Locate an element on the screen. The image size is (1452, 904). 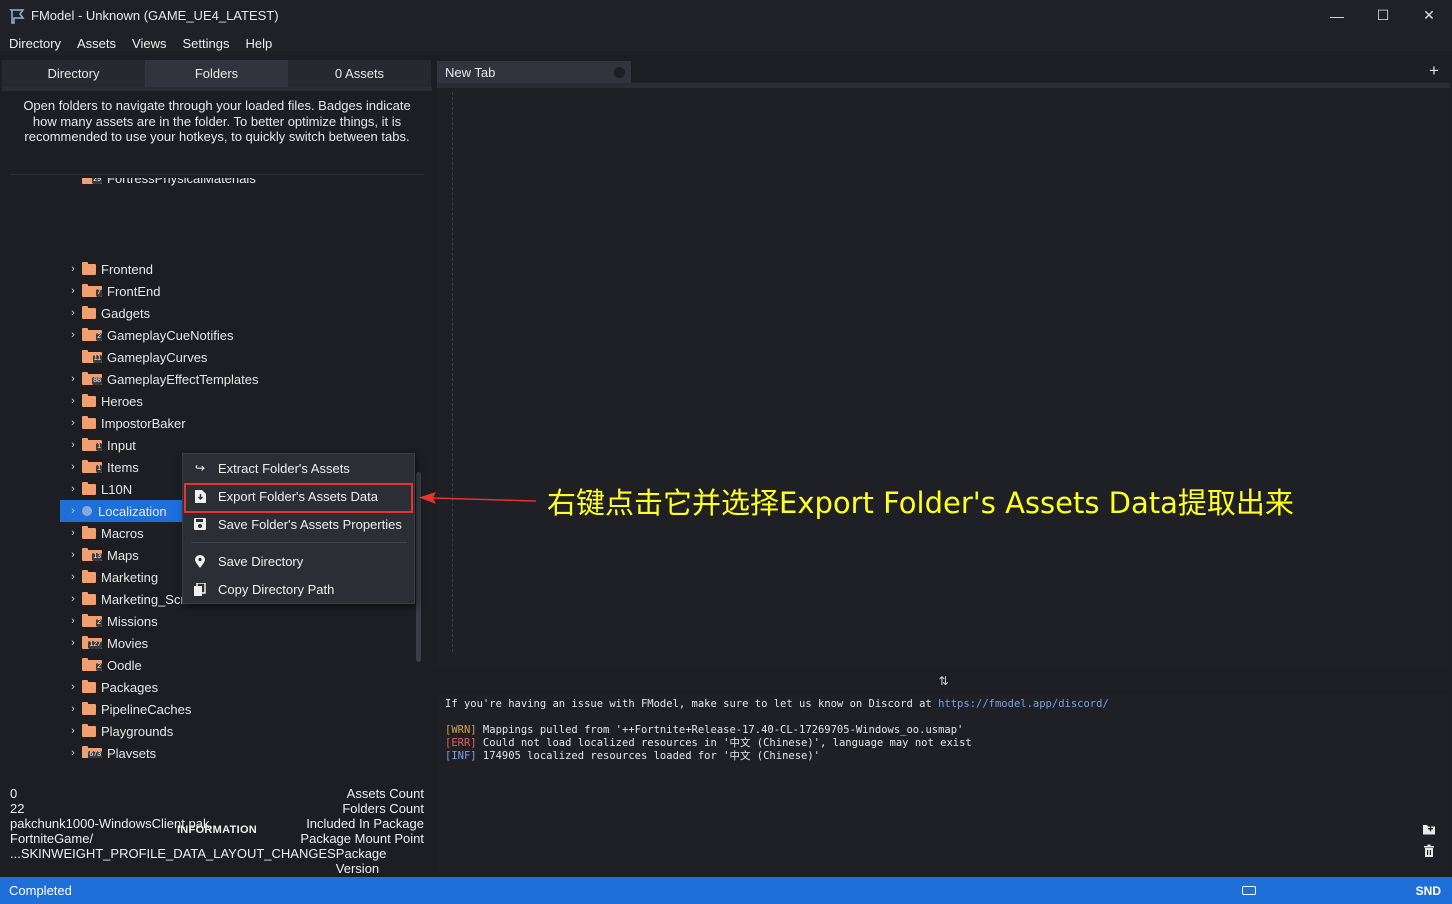
asset-count-badge: 88 is located at coordinates (97, 380).